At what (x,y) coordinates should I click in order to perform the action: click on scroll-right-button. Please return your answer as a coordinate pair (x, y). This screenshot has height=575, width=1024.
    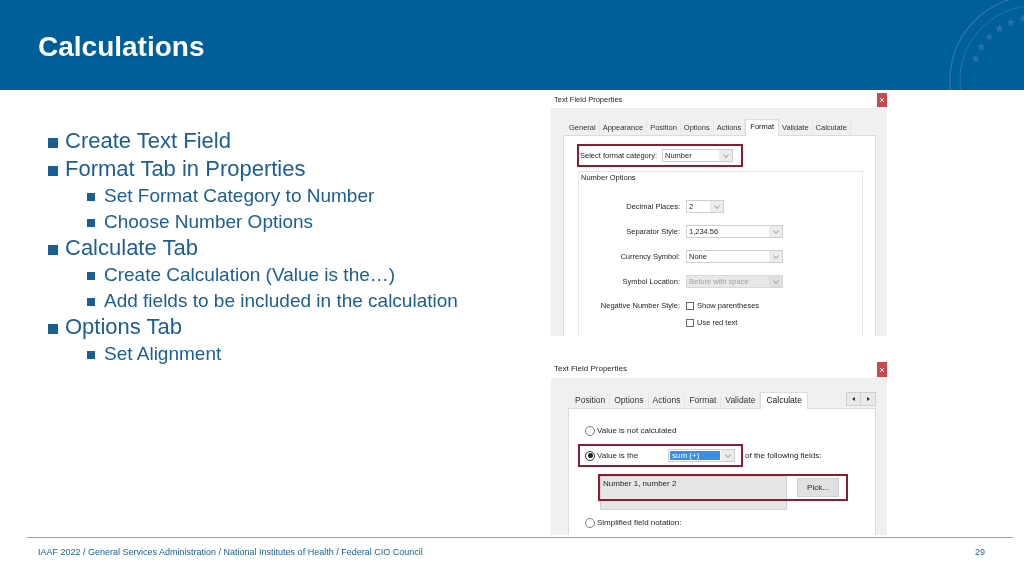
    Looking at the image, I should click on (868, 399).